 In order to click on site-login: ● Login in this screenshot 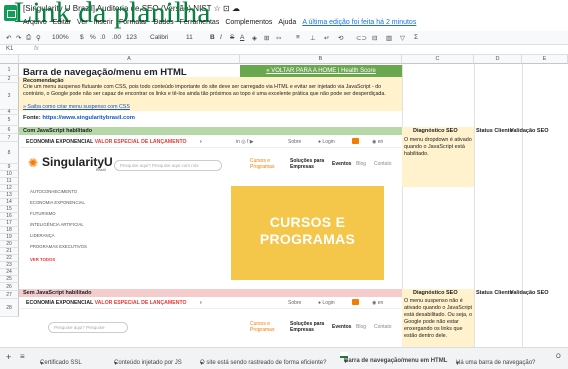, I will do `click(326, 142)`.